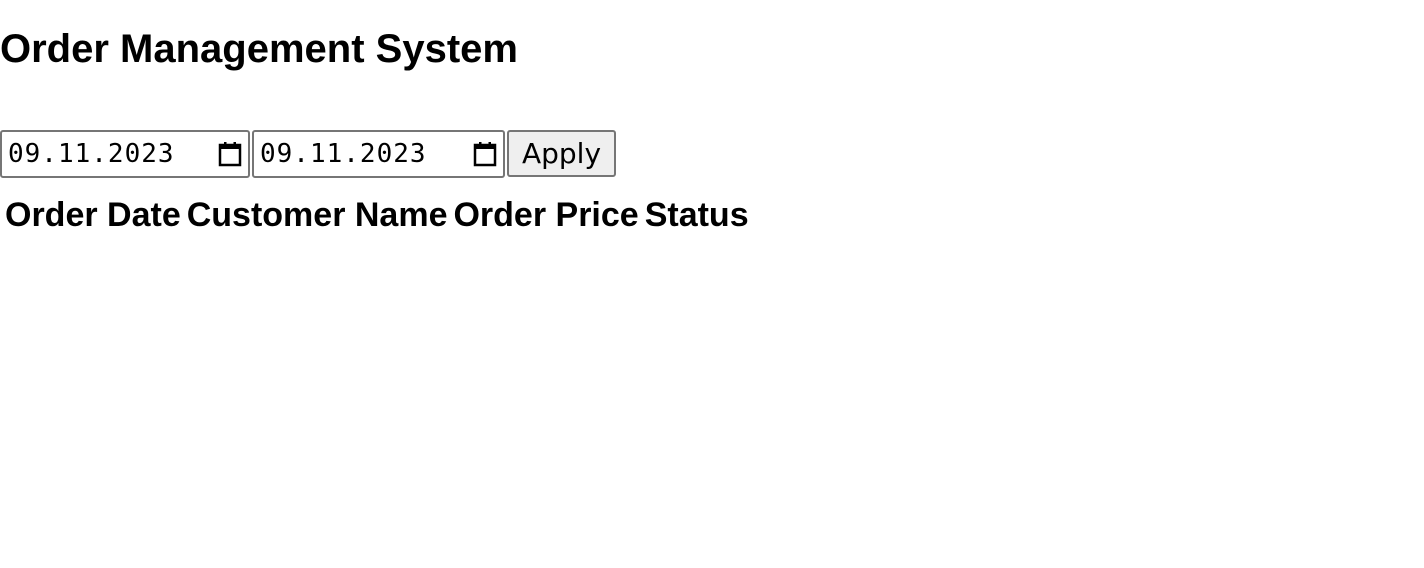 The image size is (1424, 568). What do you see at coordinates (94, 215) in the screenshot?
I see `column-header-order-date: Order Date` at bounding box center [94, 215].